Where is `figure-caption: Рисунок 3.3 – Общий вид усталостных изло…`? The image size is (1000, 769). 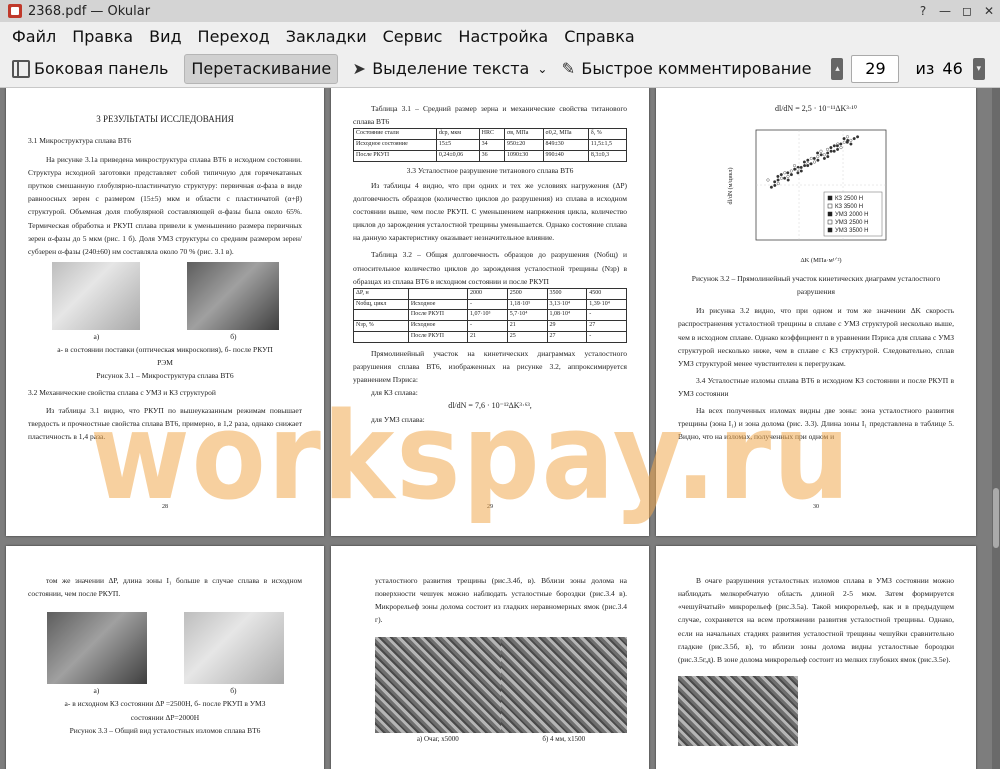 figure-caption: Рисунок 3.3 – Общий вид усталостных изло… is located at coordinates (165, 730).